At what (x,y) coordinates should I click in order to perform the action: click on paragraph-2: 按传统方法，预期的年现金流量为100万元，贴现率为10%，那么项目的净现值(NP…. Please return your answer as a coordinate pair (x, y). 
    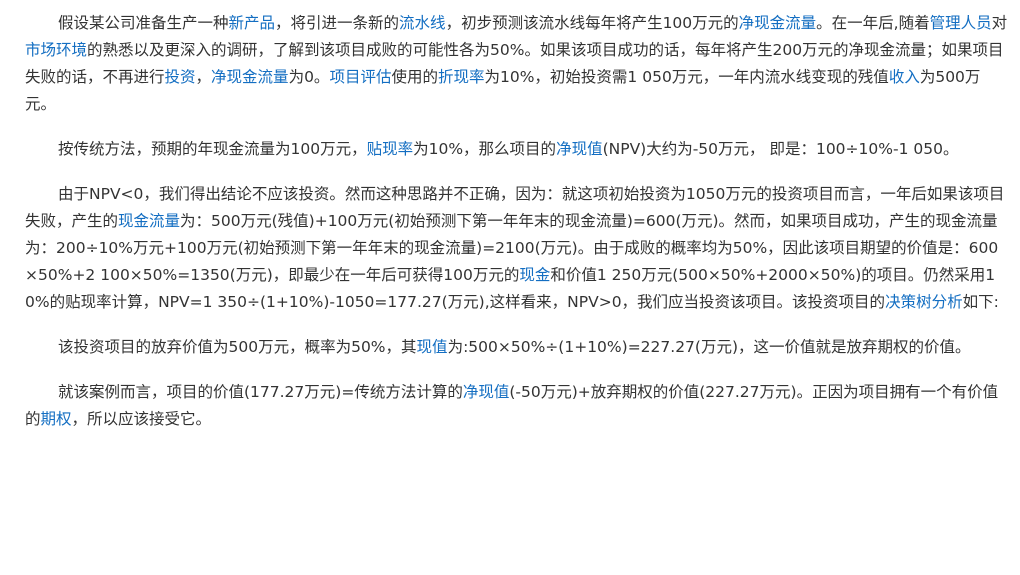
    Looking at the image, I should click on (517, 149).